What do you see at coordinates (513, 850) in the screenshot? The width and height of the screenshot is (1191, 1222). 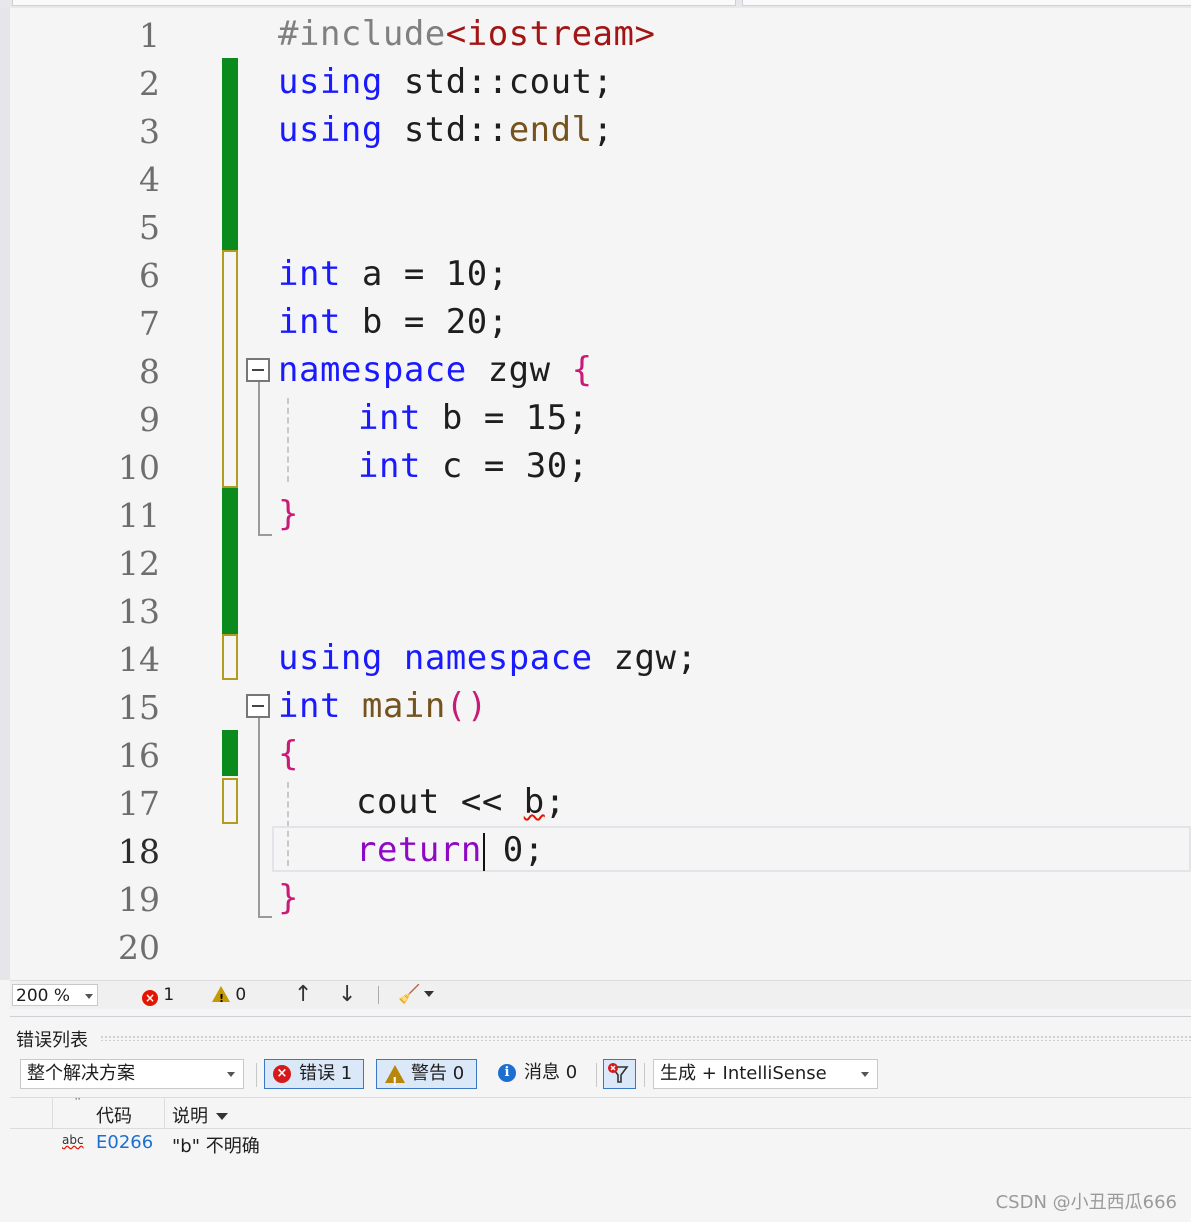 I see `code-text: 0;` at bounding box center [513, 850].